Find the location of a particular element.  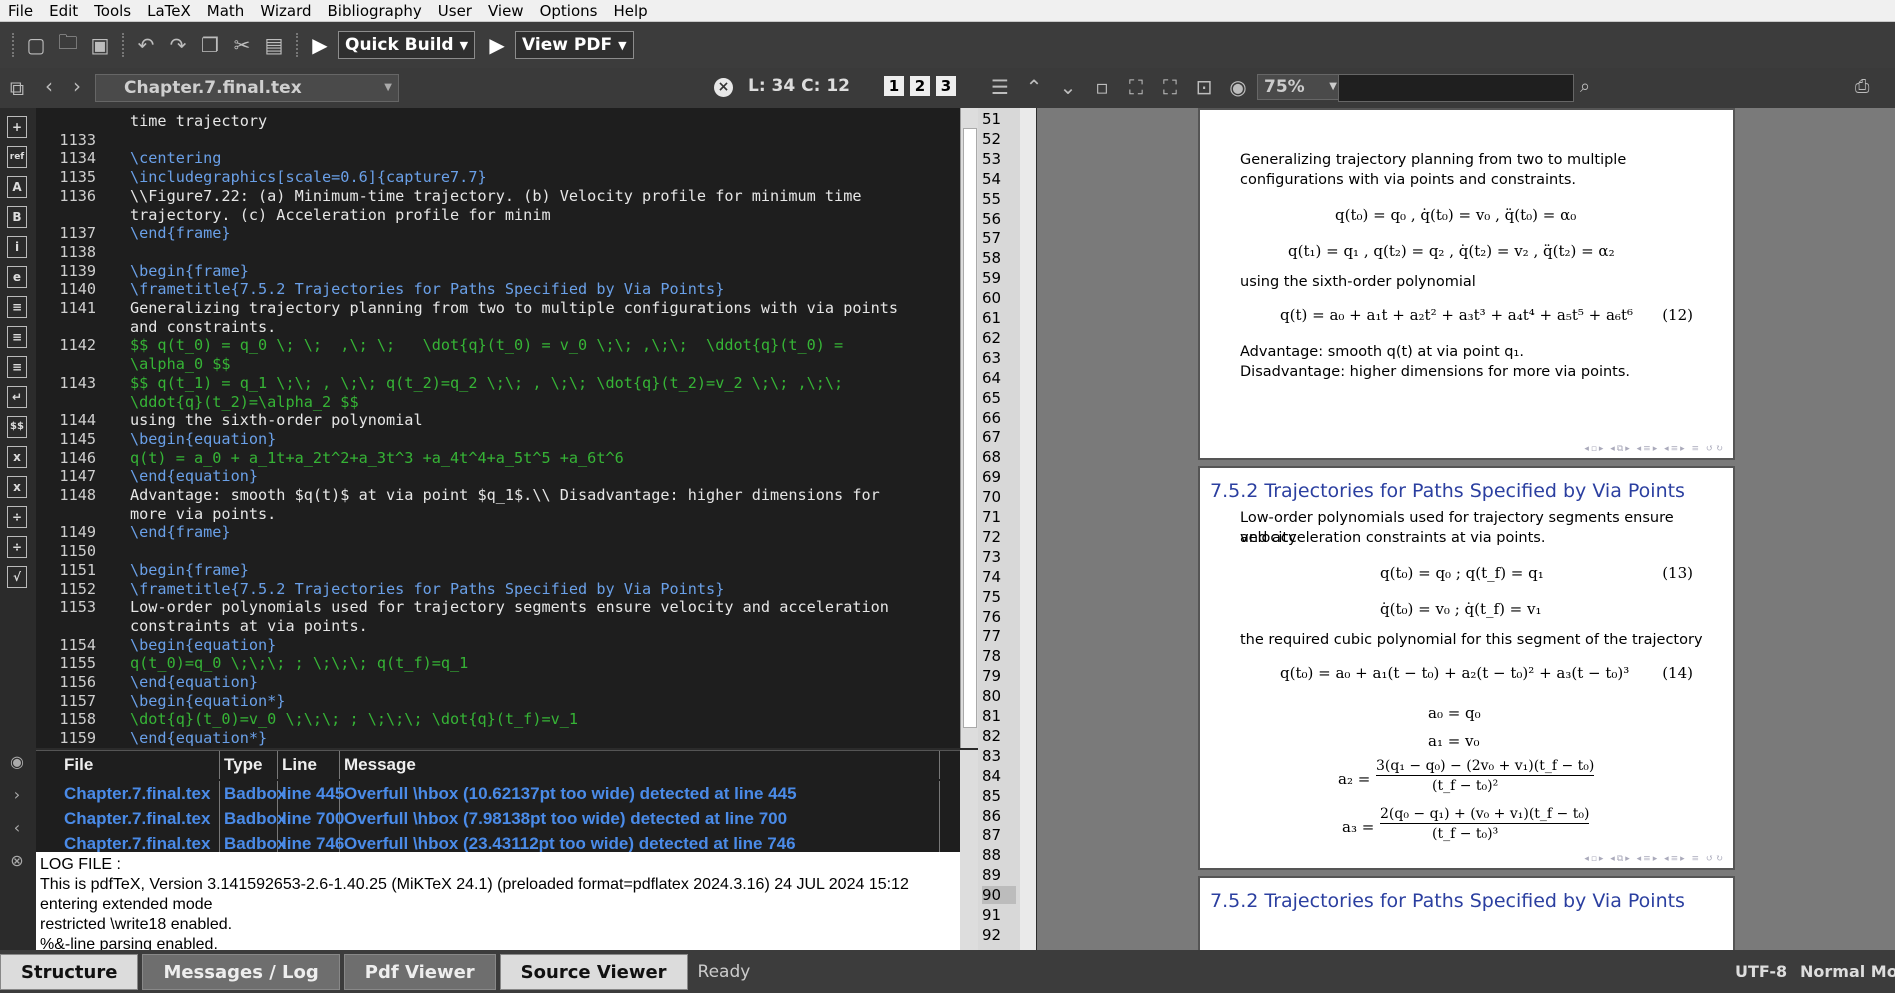

quick-build-button: Quick Build ▼ is located at coordinates (407, 45).